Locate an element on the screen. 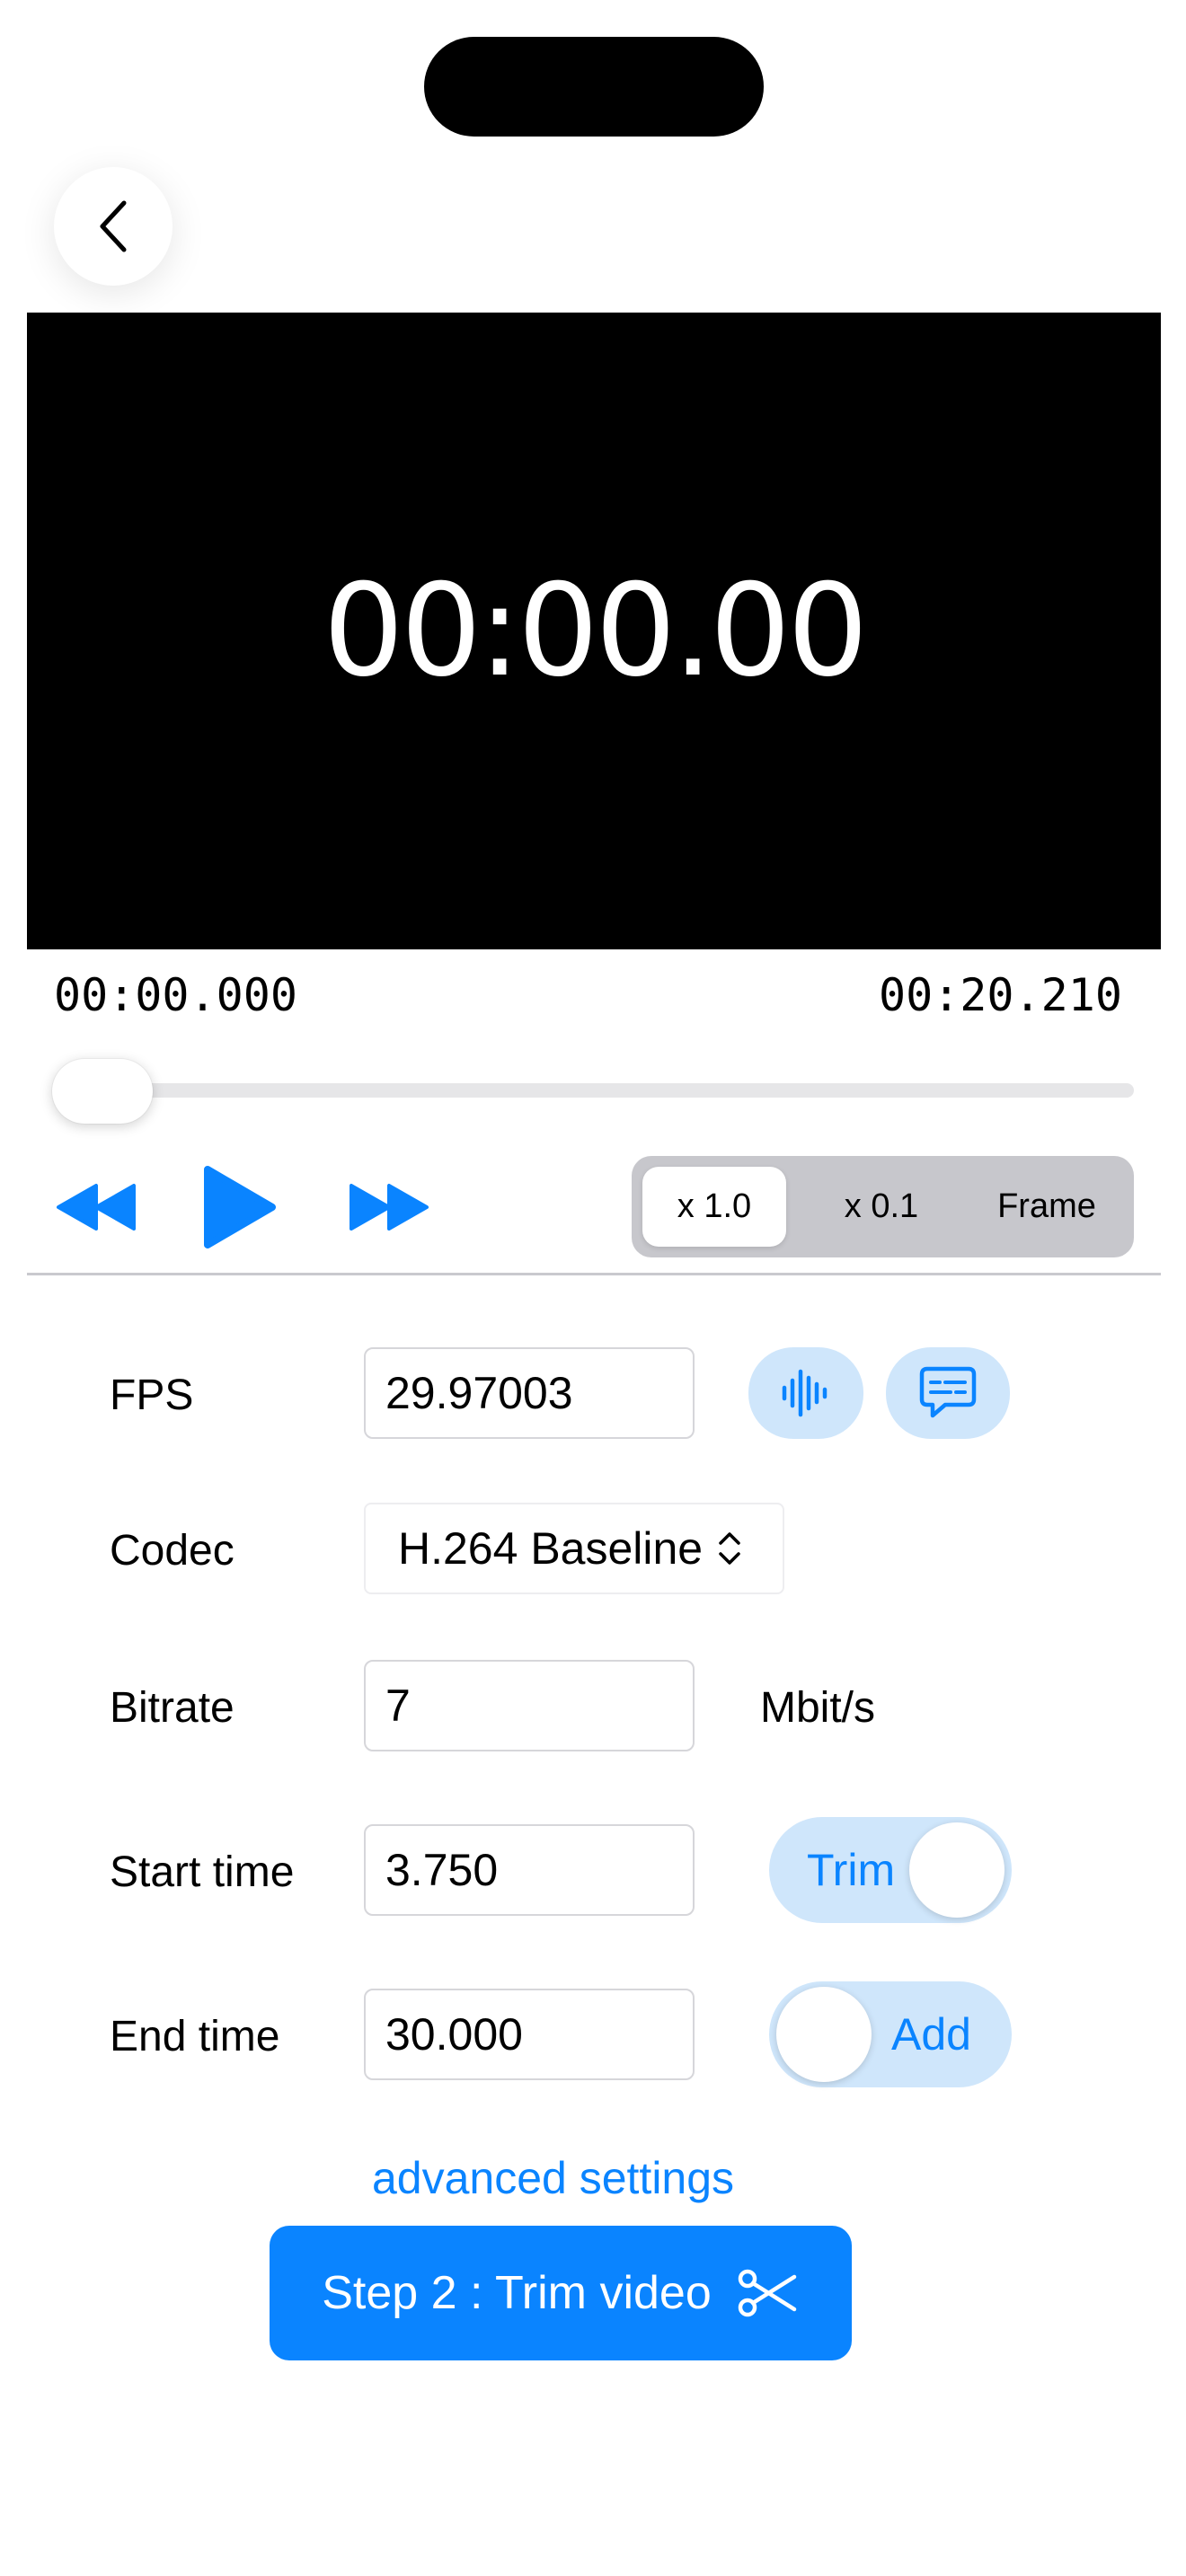  current-time: 00:00.000 is located at coordinates (175, 995).